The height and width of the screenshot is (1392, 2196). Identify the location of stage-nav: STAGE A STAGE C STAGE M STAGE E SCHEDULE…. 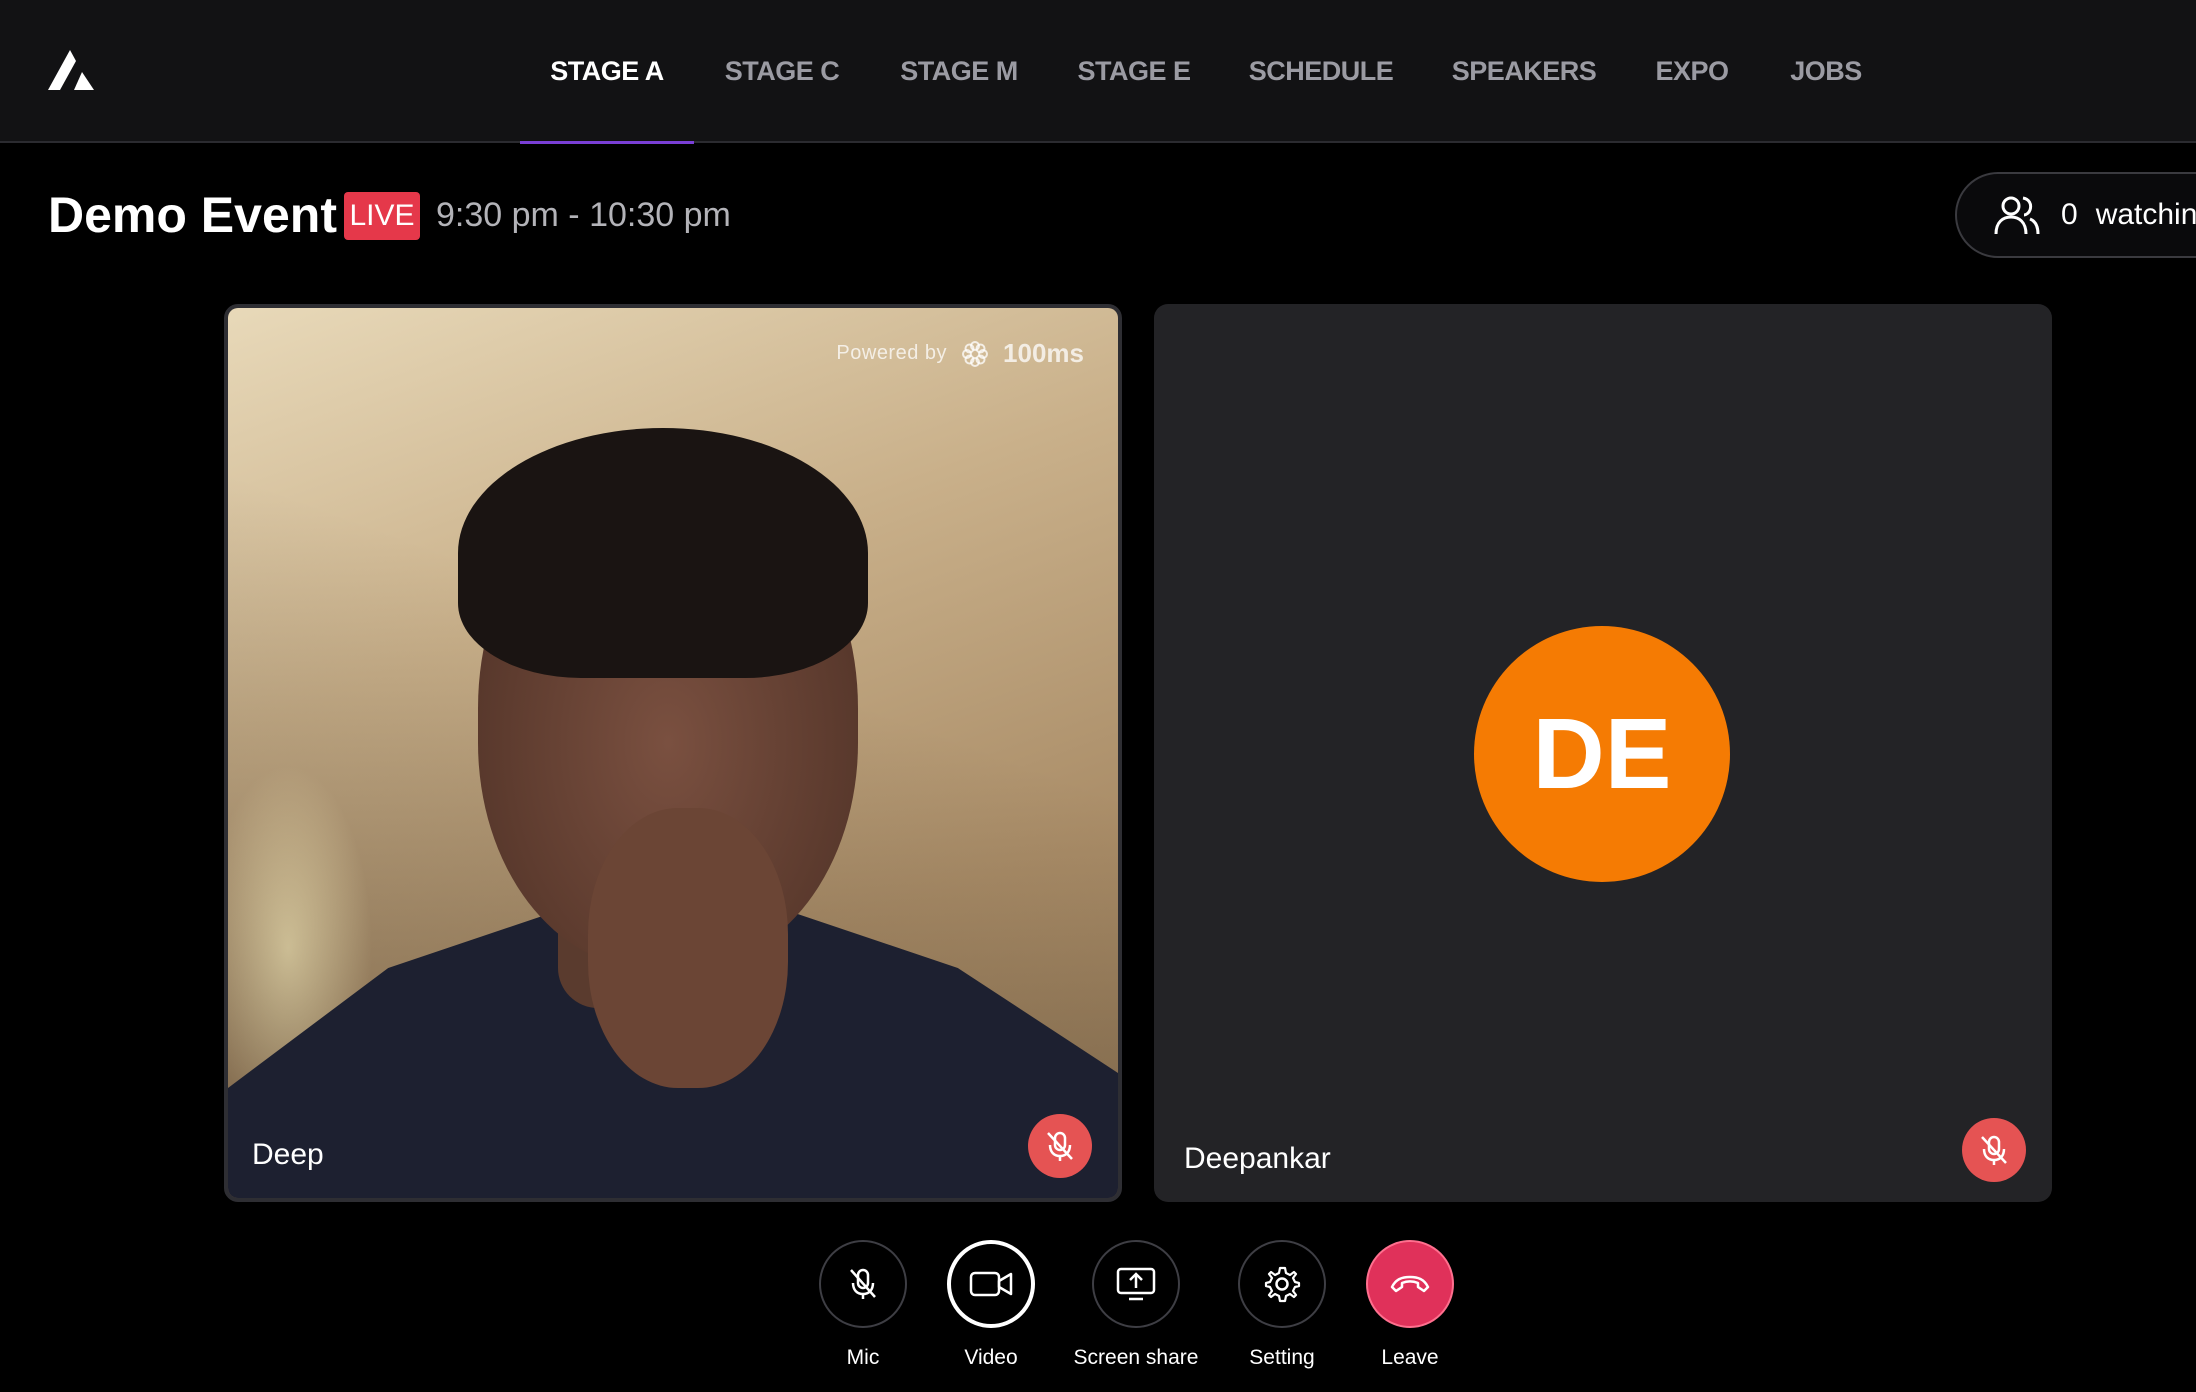
(1098, 72).